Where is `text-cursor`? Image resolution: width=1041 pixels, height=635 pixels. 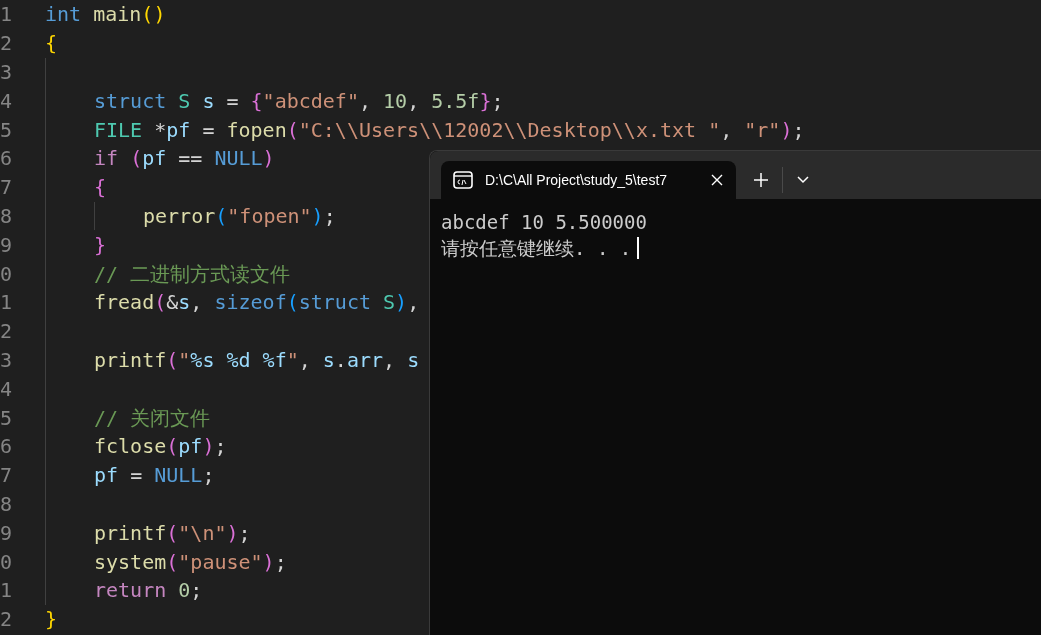 text-cursor is located at coordinates (638, 248).